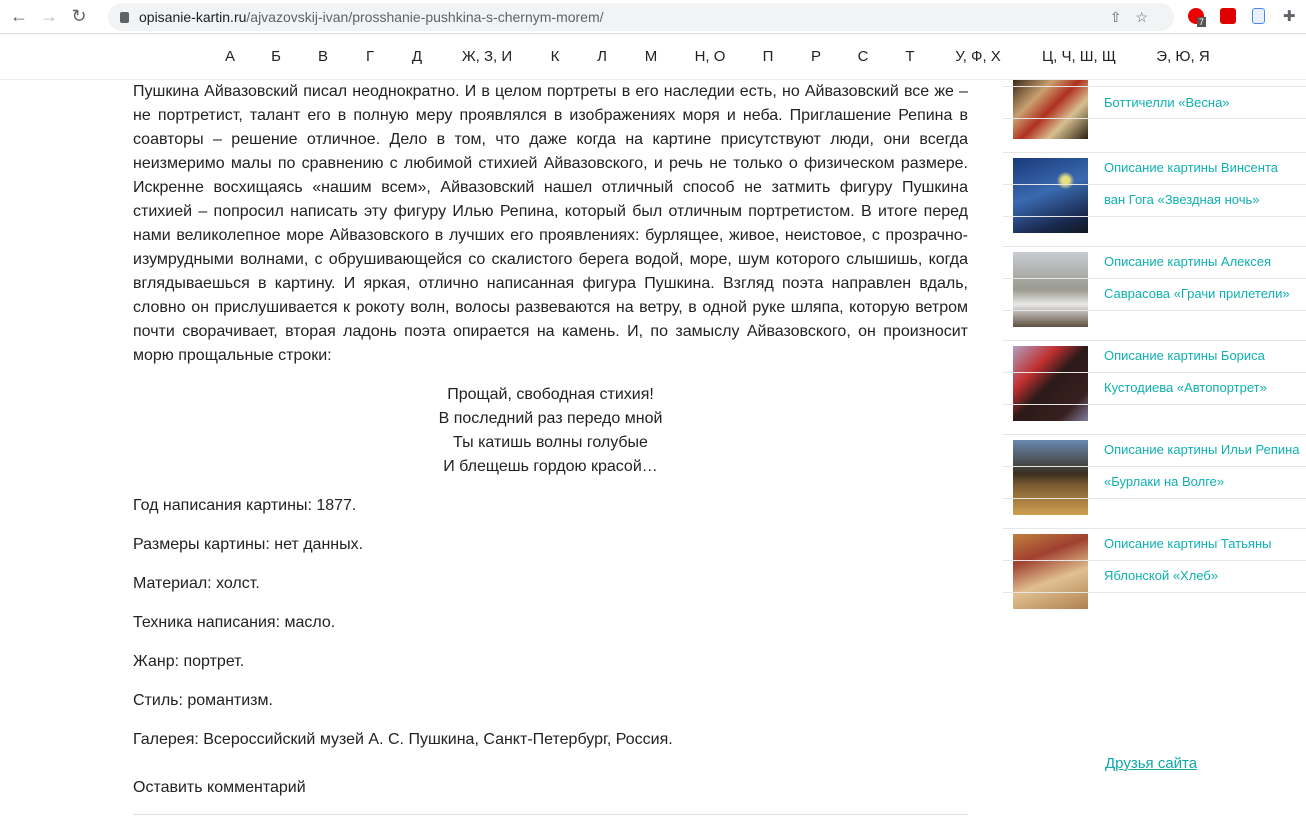 The width and height of the screenshot is (1306, 817). What do you see at coordinates (487, 56) in the screenshot?
I see `alphabet-link: Ж, З, И` at bounding box center [487, 56].